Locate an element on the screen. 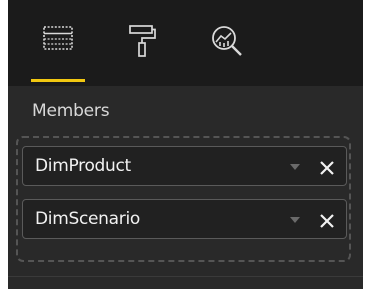 This screenshot has width=373, height=289. format-paint-roller-icon is located at coordinates (142, 41).